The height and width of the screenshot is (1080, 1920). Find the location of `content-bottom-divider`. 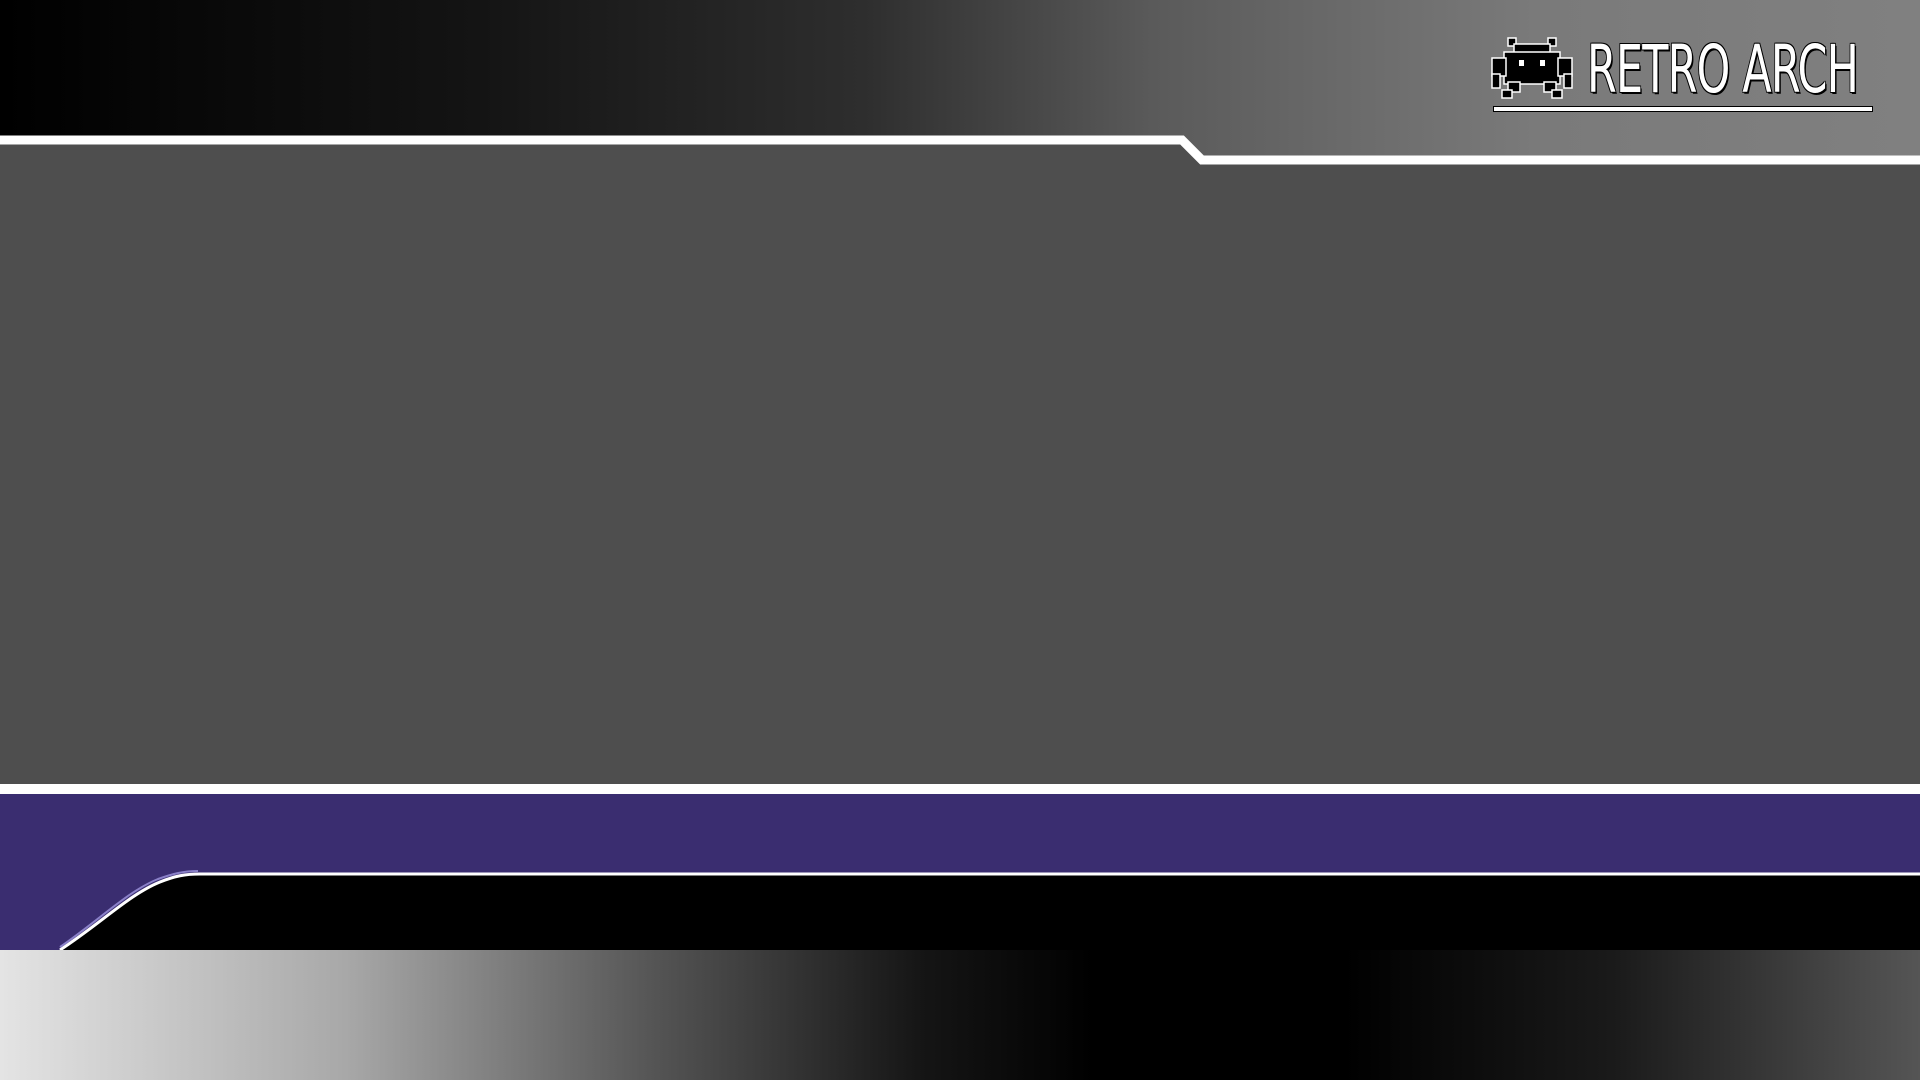

content-bottom-divider is located at coordinates (960, 789).